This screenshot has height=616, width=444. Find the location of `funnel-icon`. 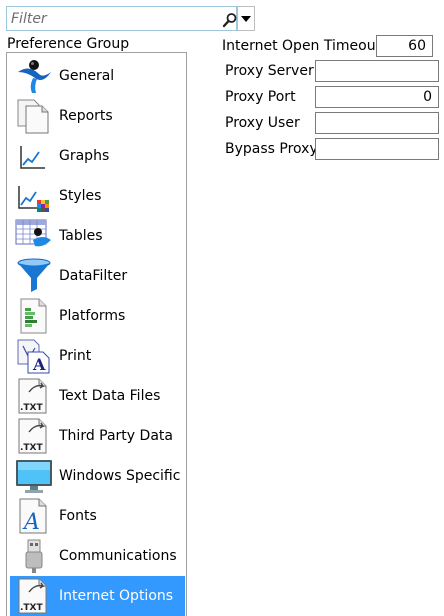

funnel-icon is located at coordinates (34, 275).